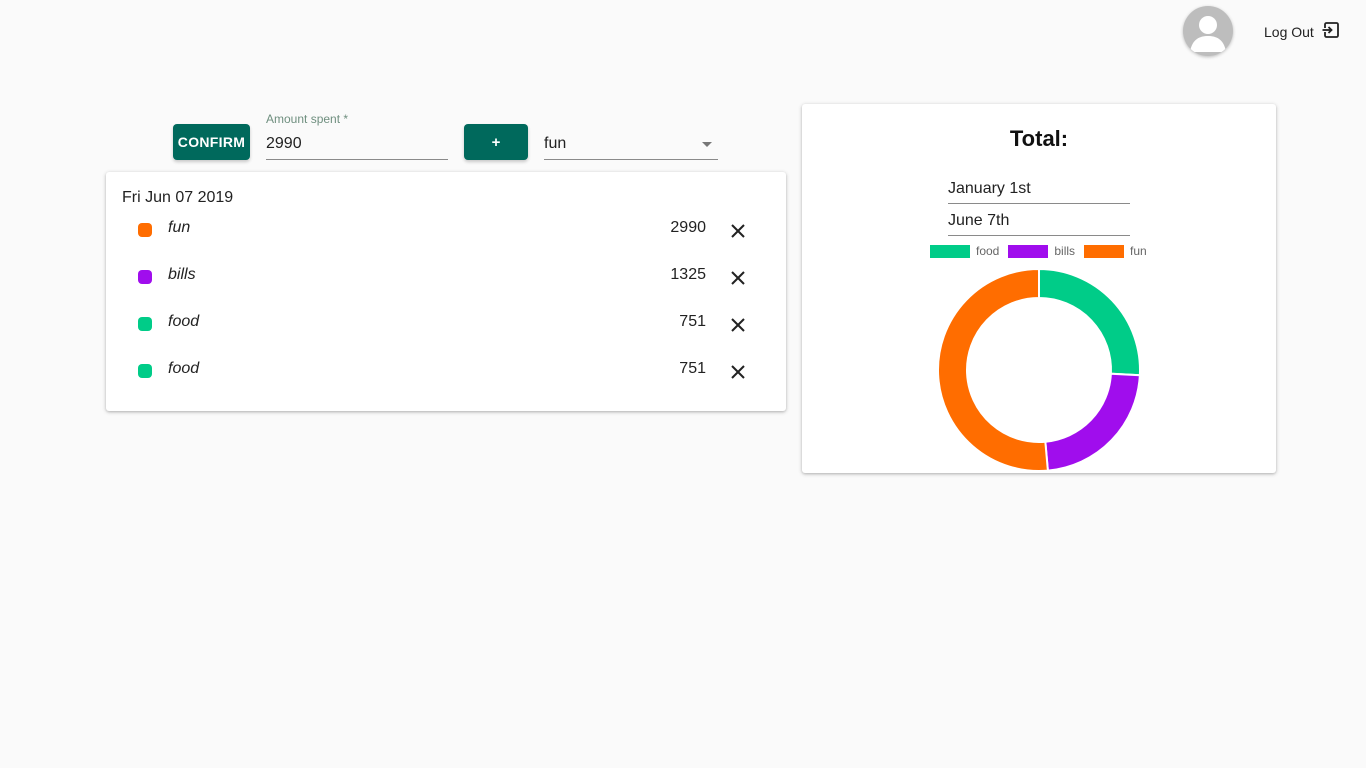 This screenshot has width=1366, height=768. What do you see at coordinates (182, 274) in the screenshot?
I see `entry-category: bills` at bounding box center [182, 274].